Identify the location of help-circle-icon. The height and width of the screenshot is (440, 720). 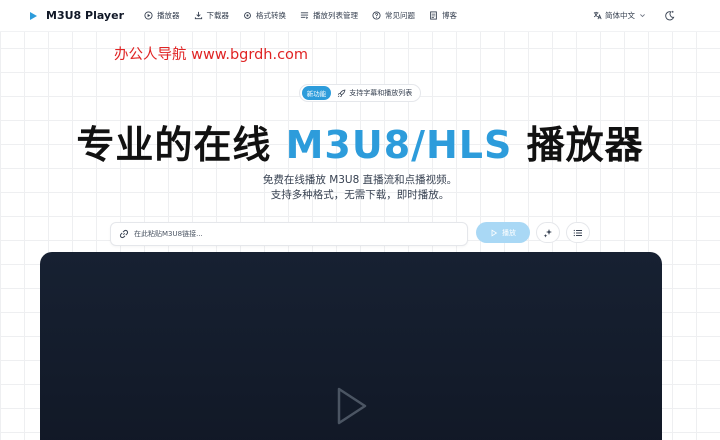
(376, 15).